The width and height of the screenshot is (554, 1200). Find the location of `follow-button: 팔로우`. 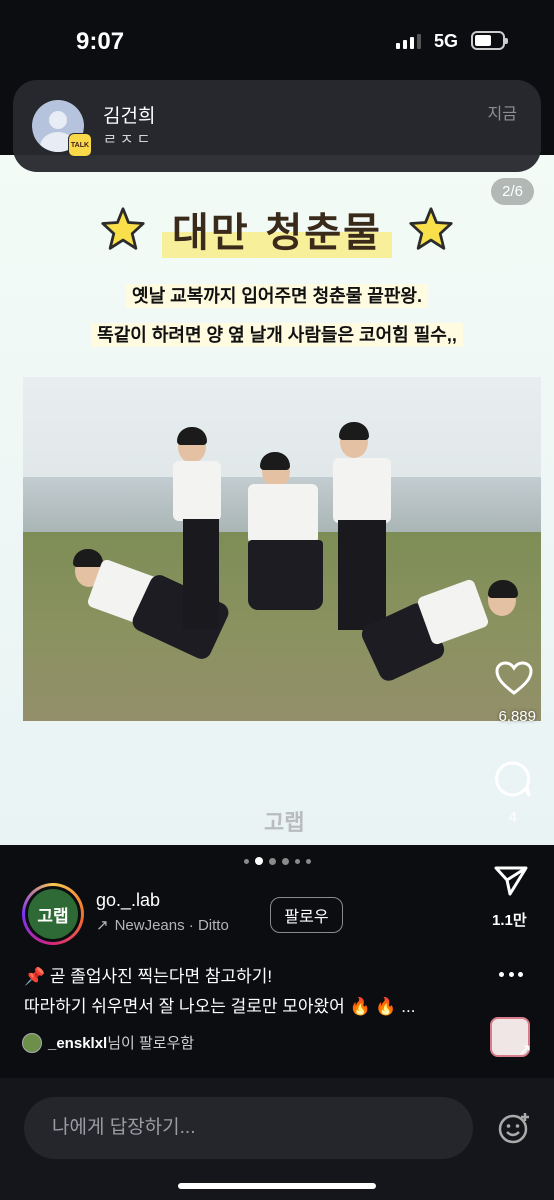

follow-button: 팔로우 is located at coordinates (306, 915).